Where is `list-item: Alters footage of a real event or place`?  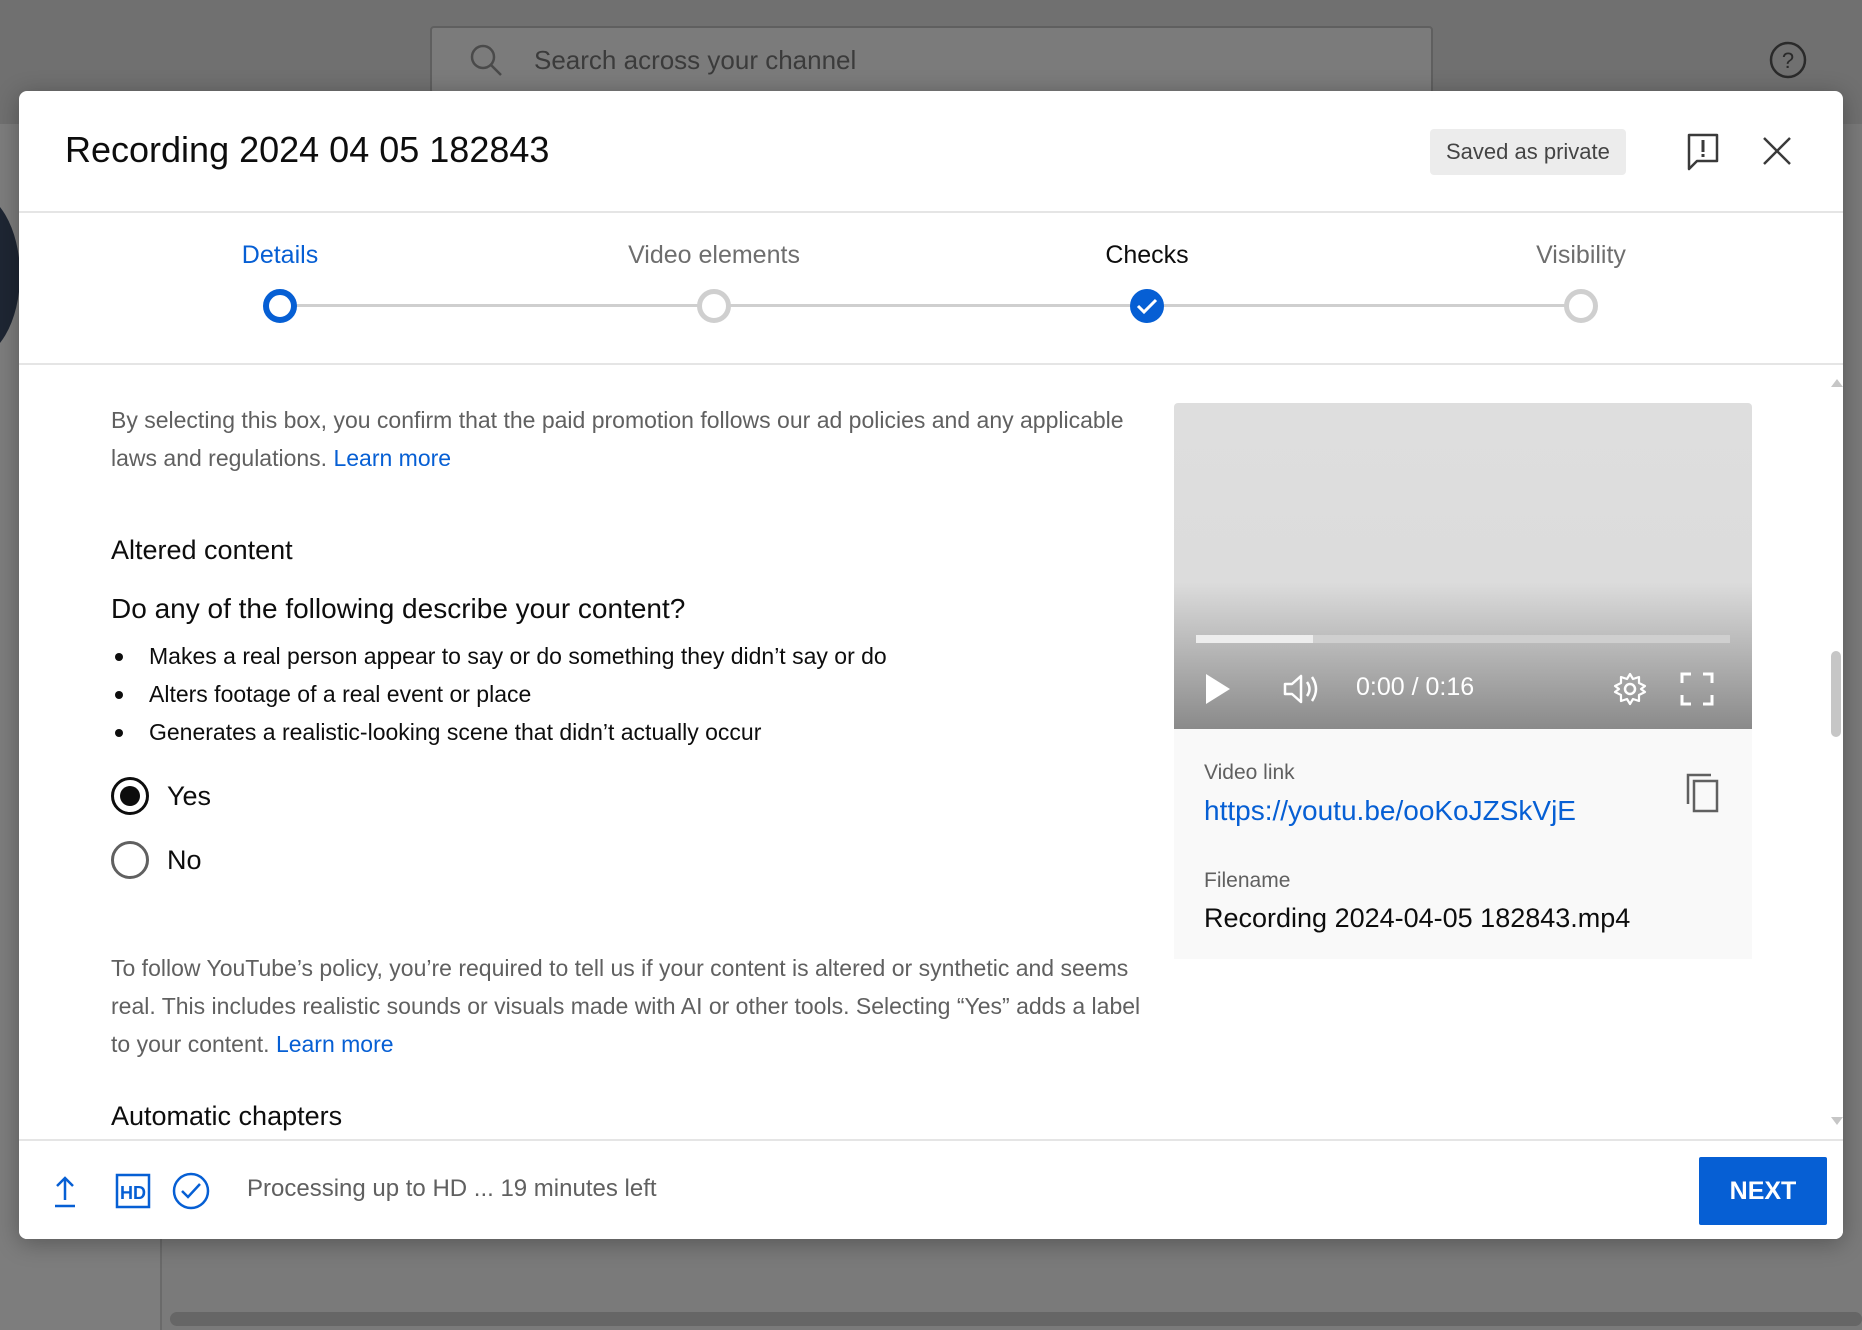
list-item: Alters footage of a real event or place is located at coordinates (499, 694).